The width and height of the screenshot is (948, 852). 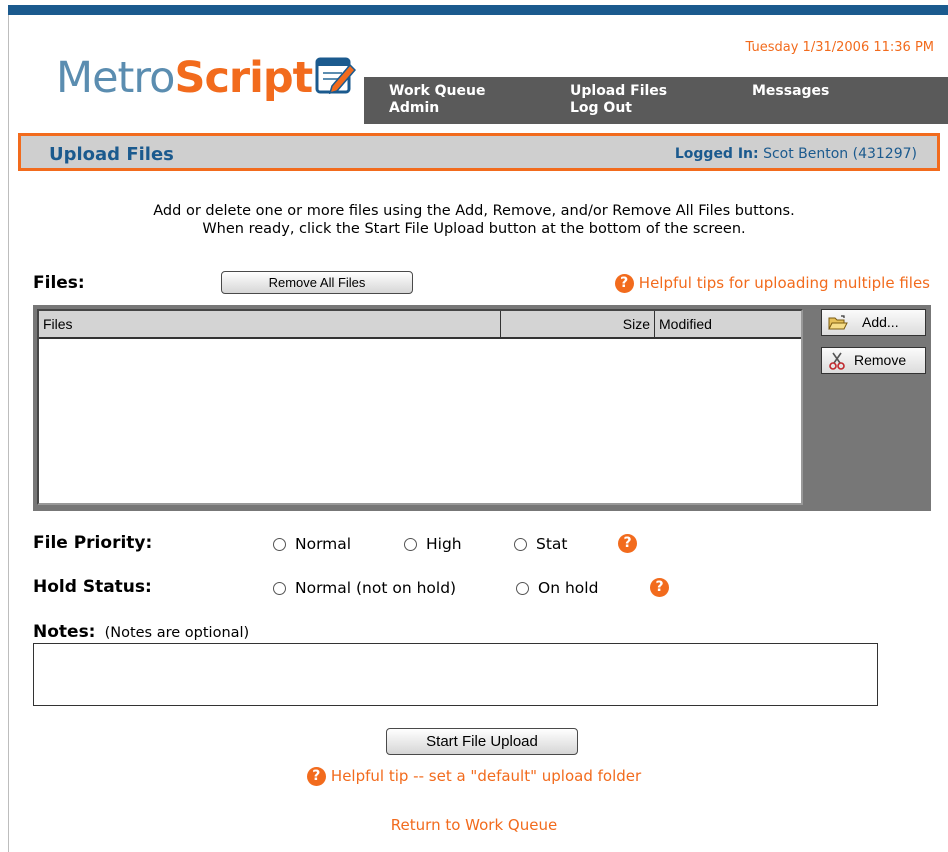 What do you see at coordinates (474, 589) in the screenshot?
I see `hold-status-options: Normal (not on hold) On hold ?` at bounding box center [474, 589].